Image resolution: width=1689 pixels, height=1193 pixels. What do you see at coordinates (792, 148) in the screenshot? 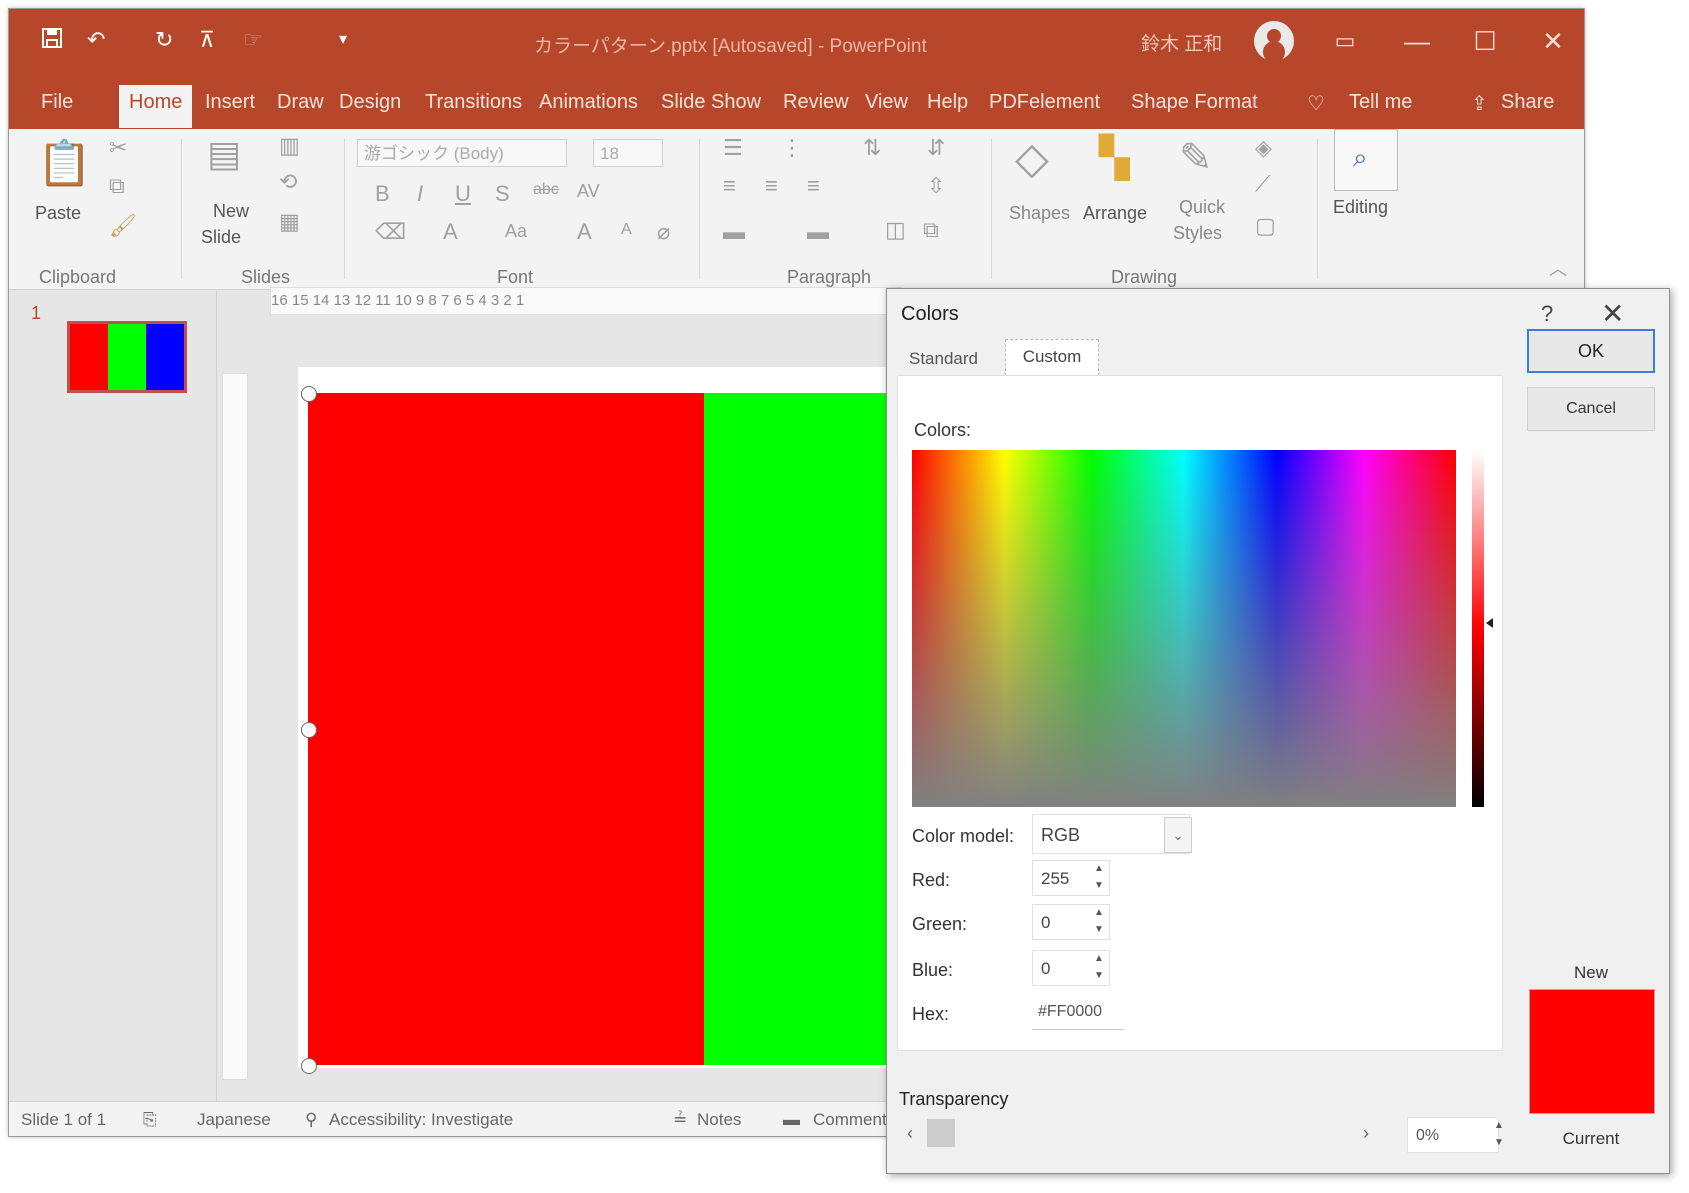
I see `numbering-icon: ⋮` at bounding box center [792, 148].